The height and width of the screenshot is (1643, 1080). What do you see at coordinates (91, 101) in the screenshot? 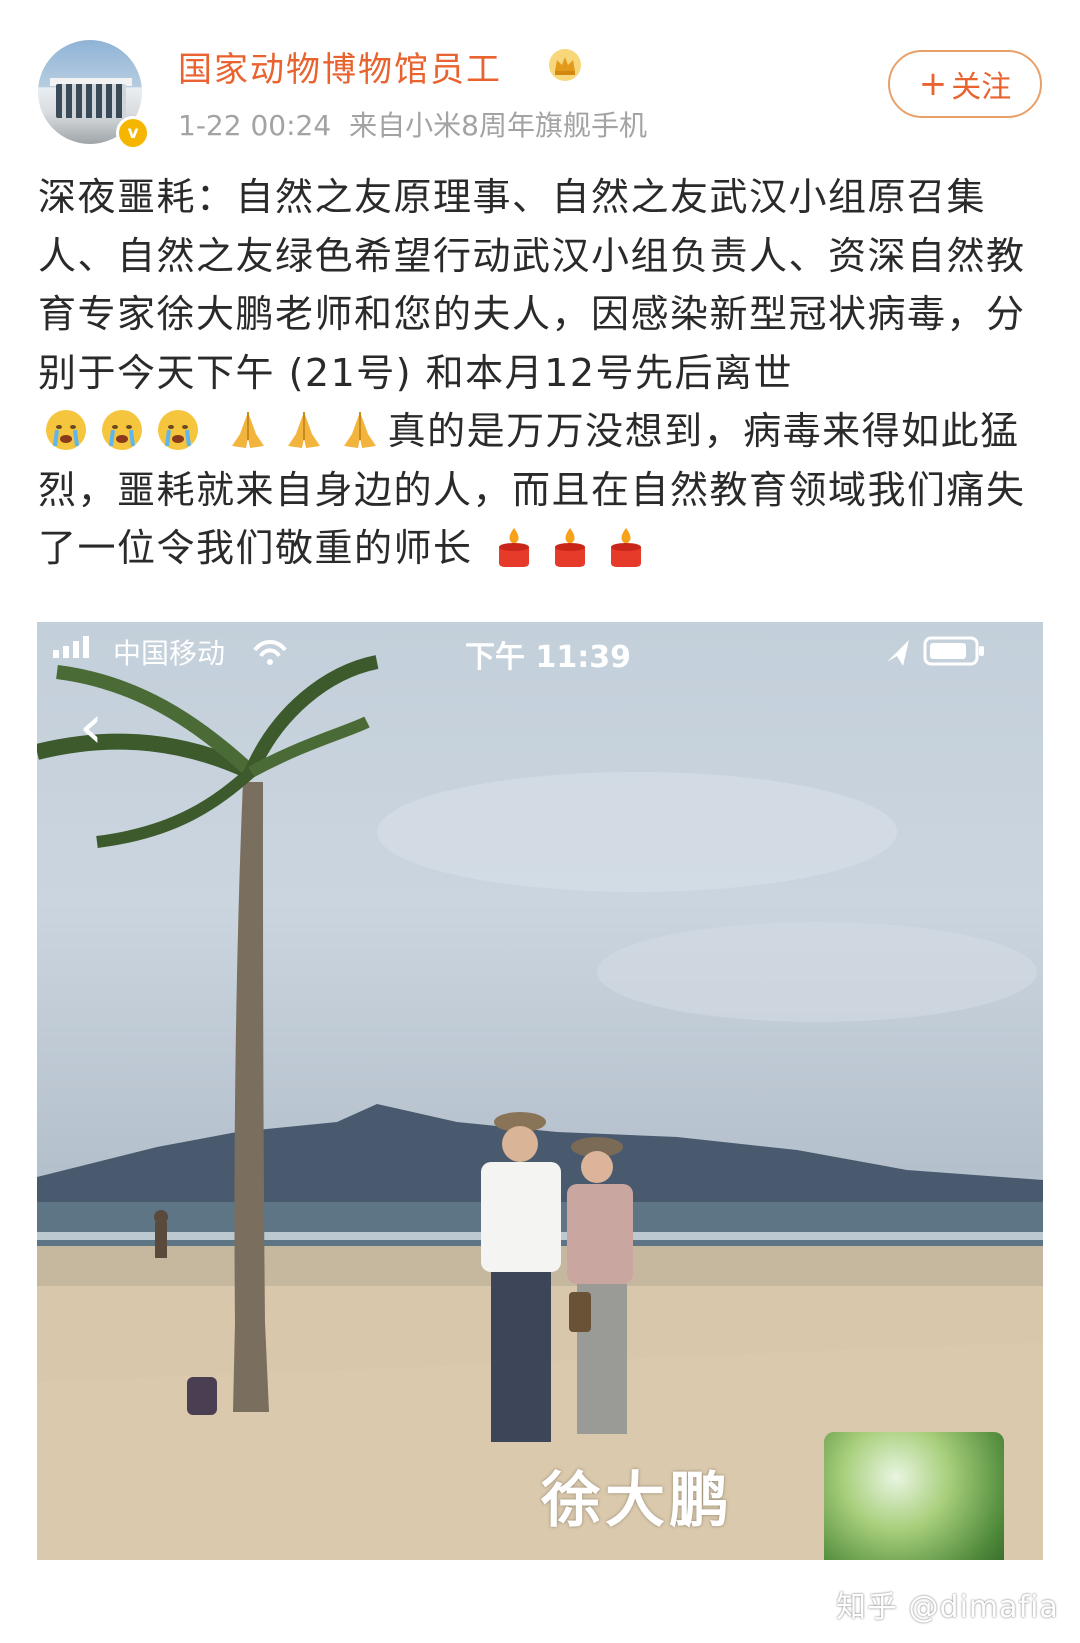
I see `avatar-building` at bounding box center [91, 101].